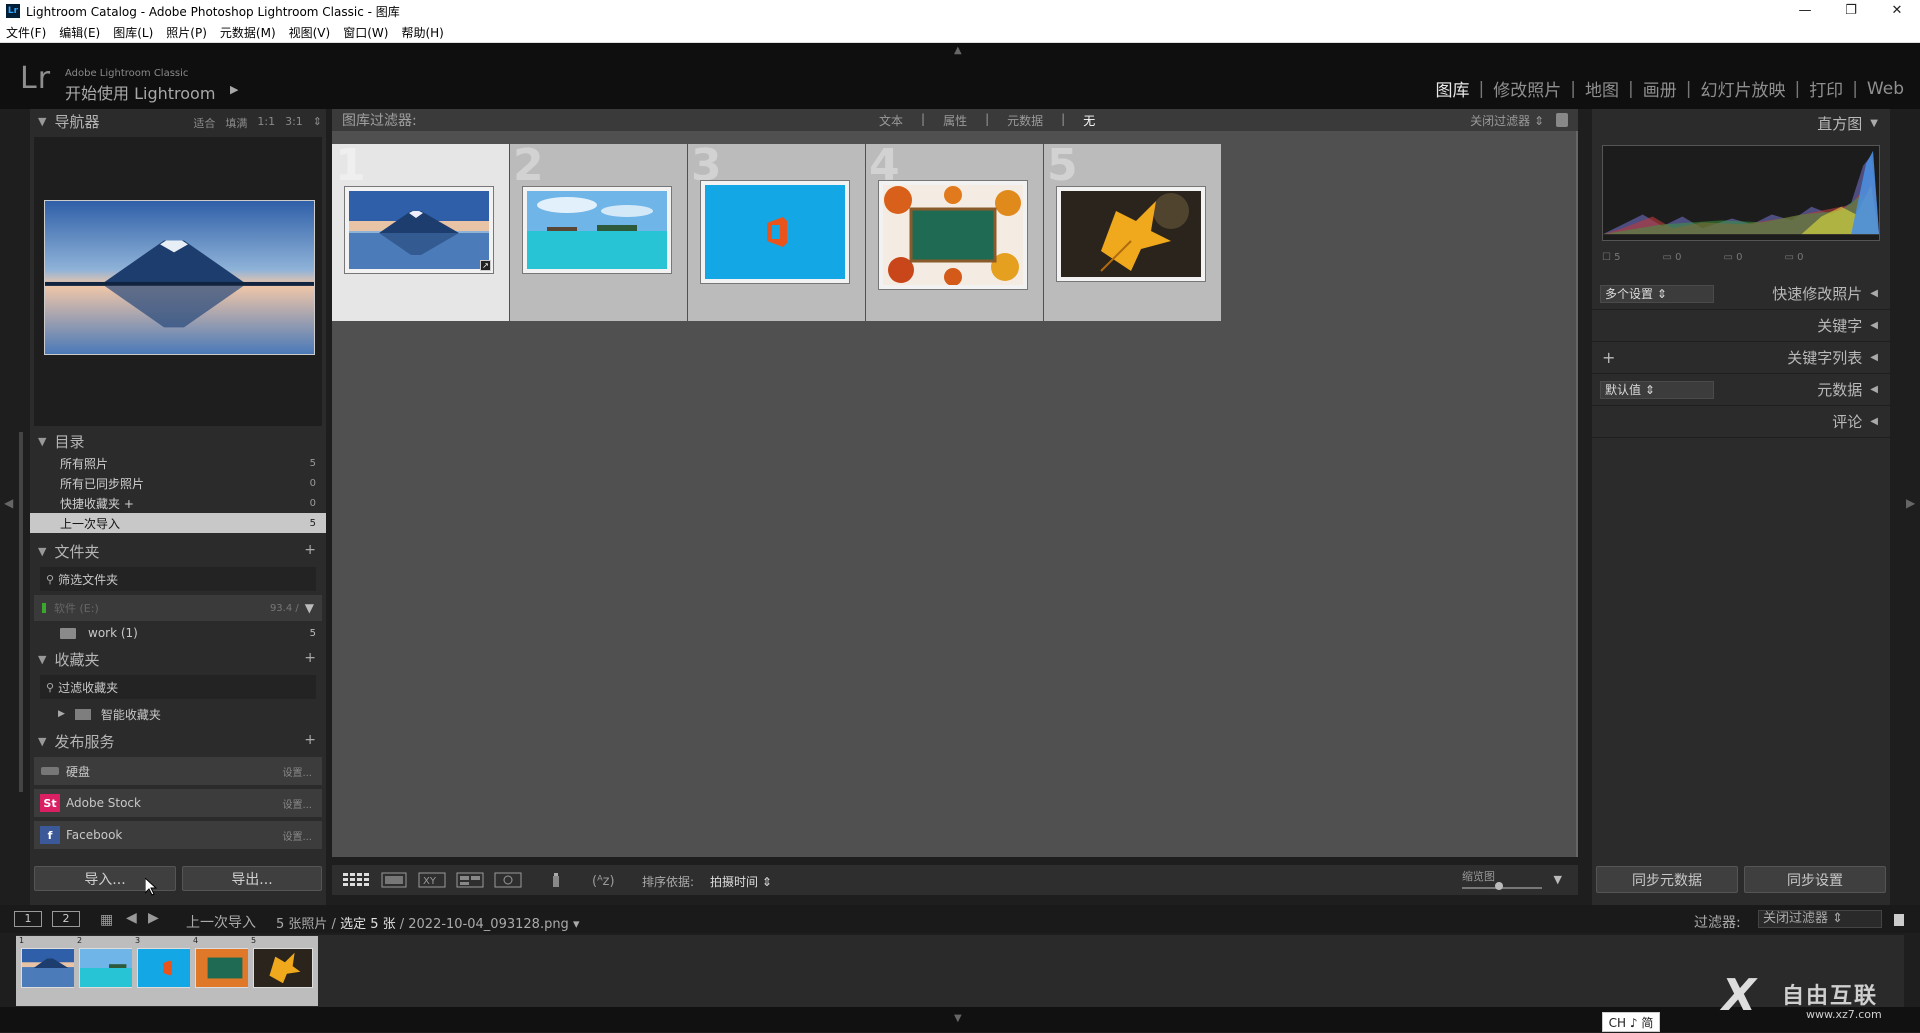  What do you see at coordinates (66, 919) in the screenshot?
I see `secondary-window-button: 2` at bounding box center [66, 919].